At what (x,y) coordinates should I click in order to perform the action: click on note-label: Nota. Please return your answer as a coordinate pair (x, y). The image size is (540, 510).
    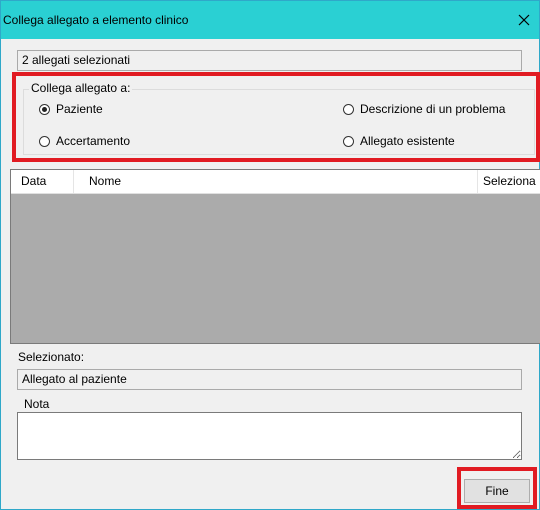
    Looking at the image, I should click on (37, 404).